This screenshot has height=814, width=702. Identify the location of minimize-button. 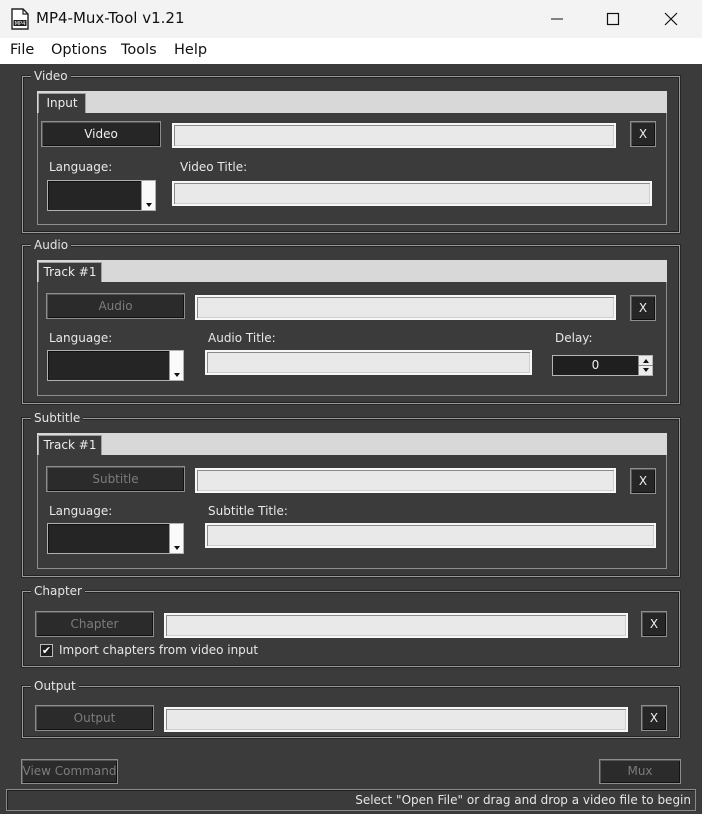
(557, 19).